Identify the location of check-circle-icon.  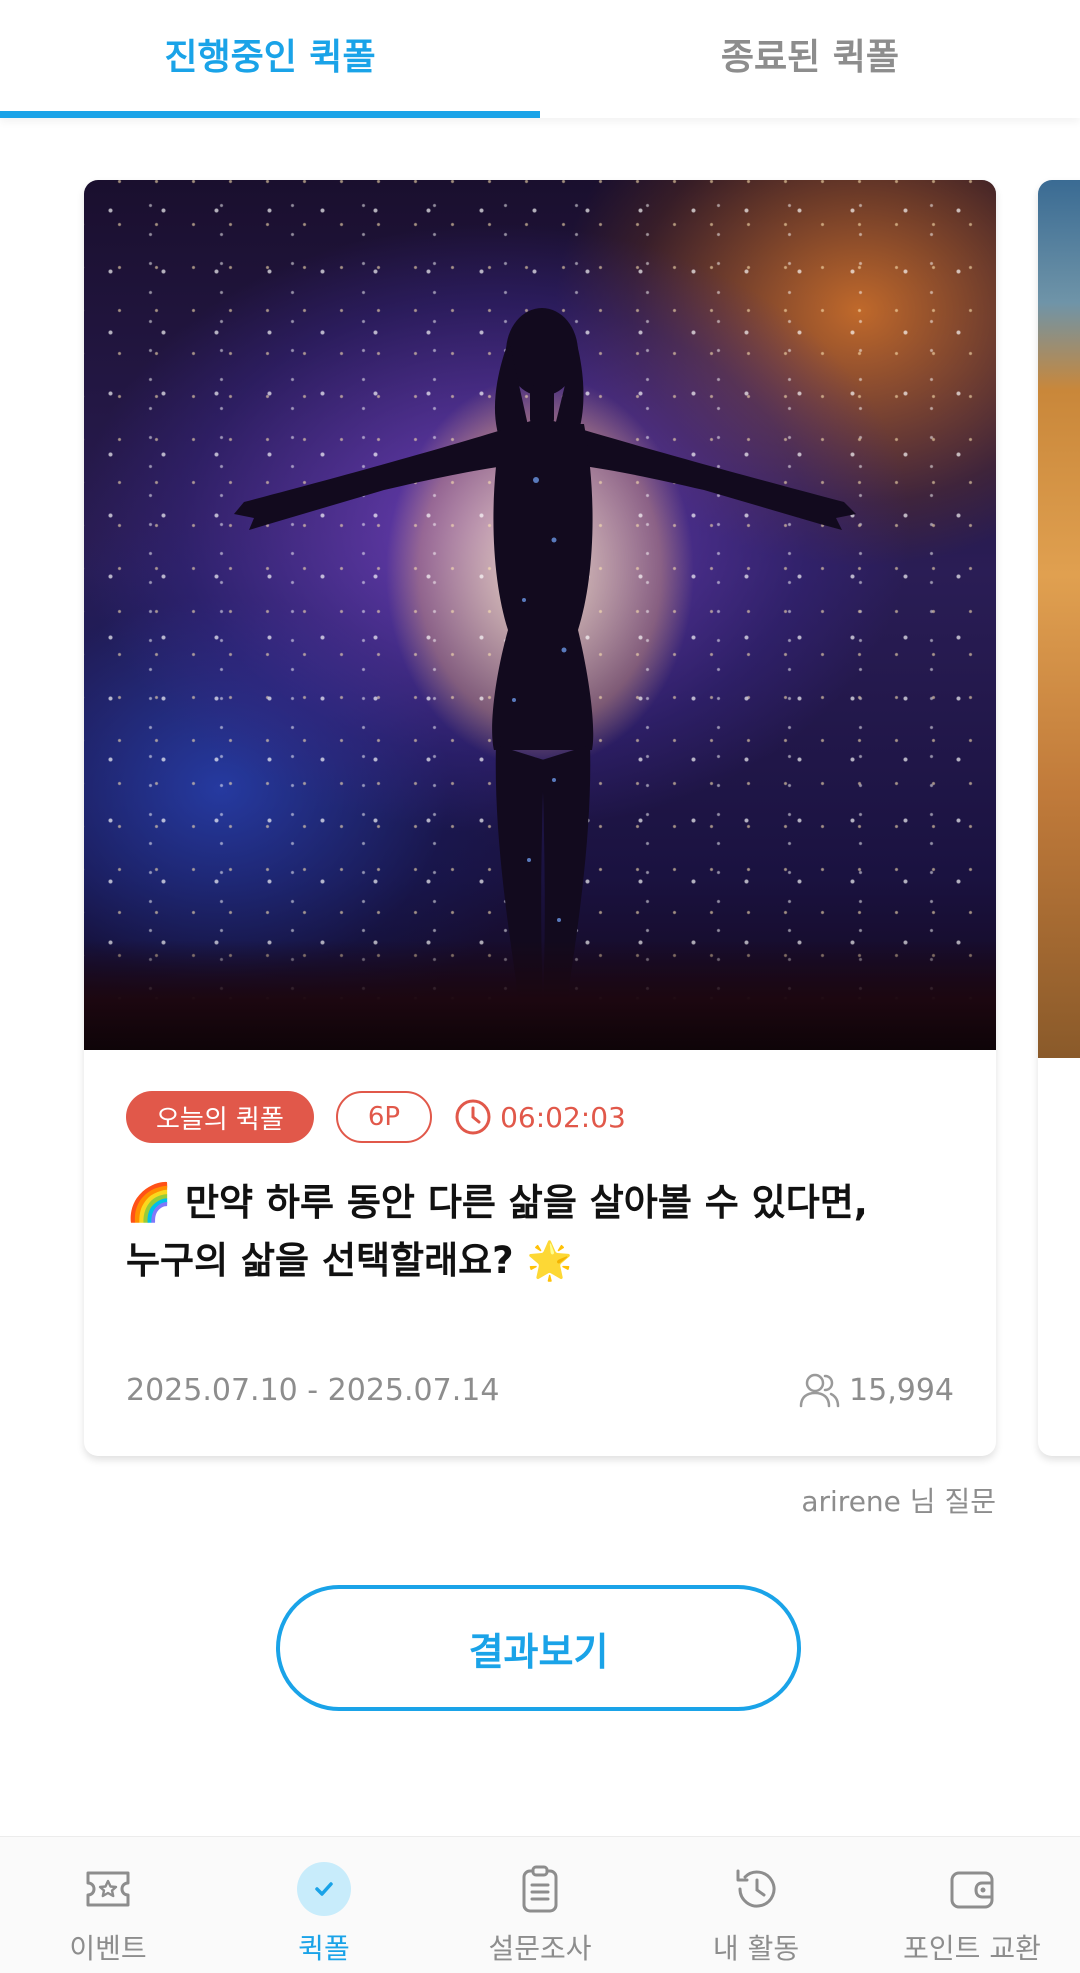
(324, 1889).